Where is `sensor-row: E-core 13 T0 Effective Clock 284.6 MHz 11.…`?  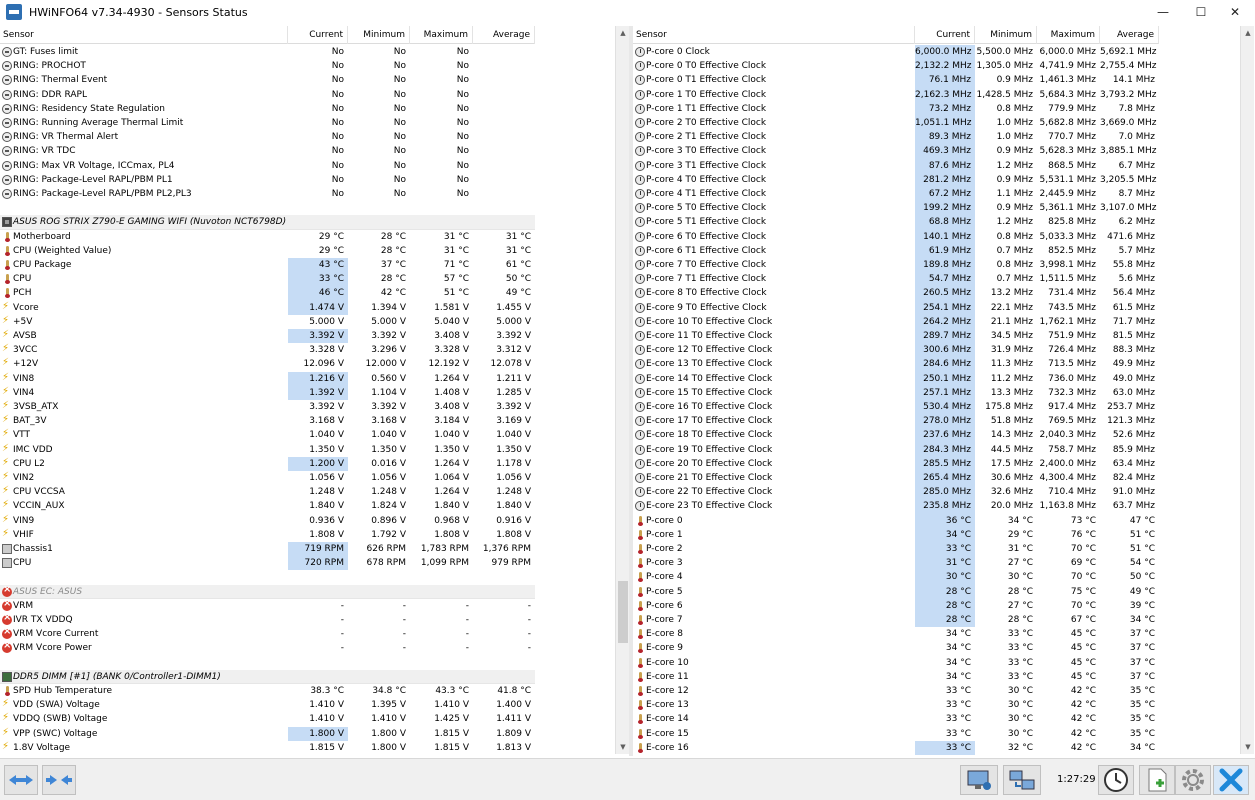
sensor-row: E-core 13 T0 Effective Clock 284.6 MHz 11.… is located at coordinates (896, 364).